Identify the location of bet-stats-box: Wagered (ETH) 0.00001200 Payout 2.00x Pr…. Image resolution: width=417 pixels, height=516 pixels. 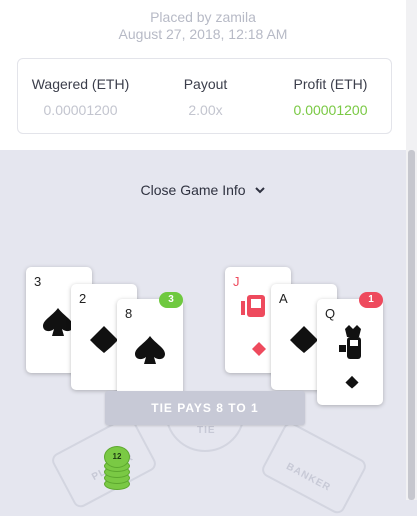
(204, 96).